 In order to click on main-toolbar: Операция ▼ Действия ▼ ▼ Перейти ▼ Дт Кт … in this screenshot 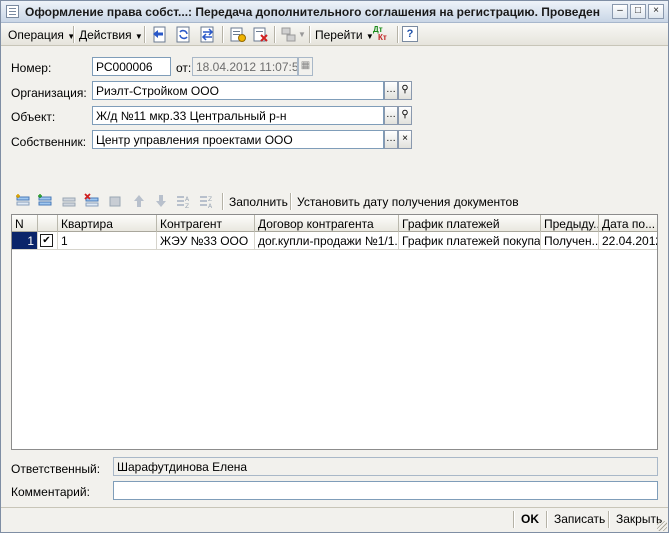, I will do `click(334, 34)`.